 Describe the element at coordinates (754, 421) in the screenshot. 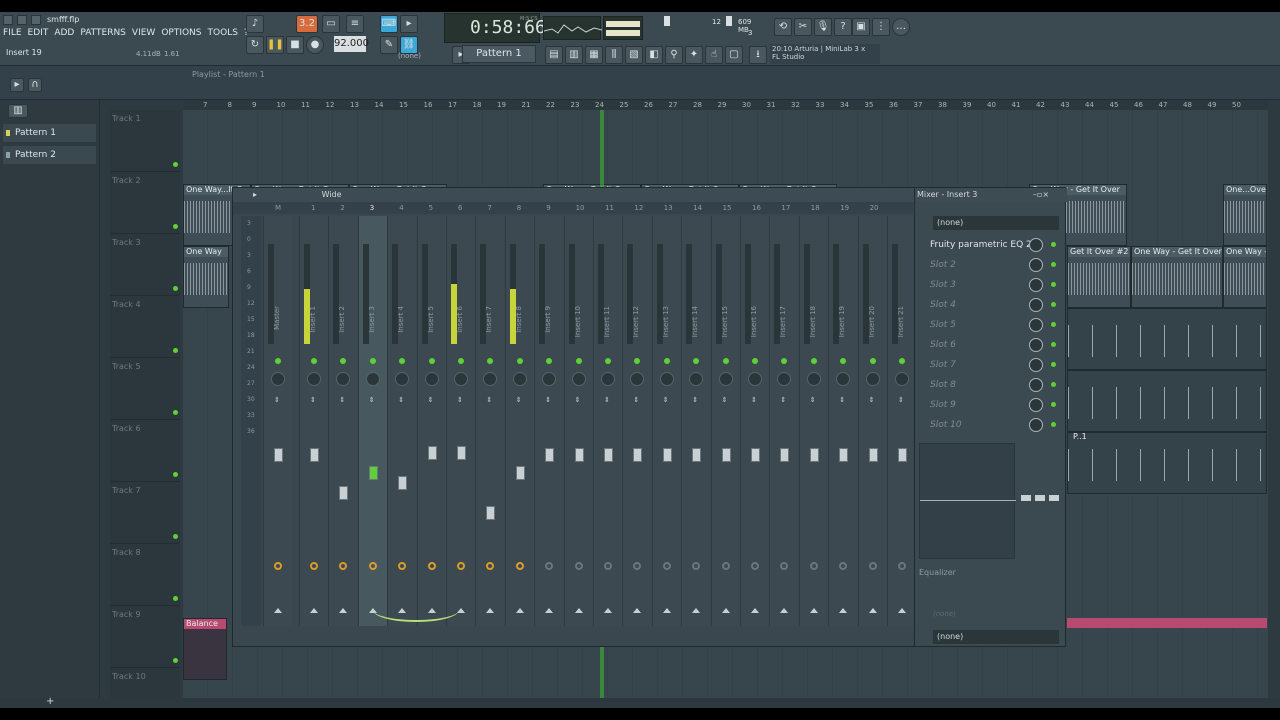

I see `mixer-strip-insert-16: Insert 16 ⇕` at that location.